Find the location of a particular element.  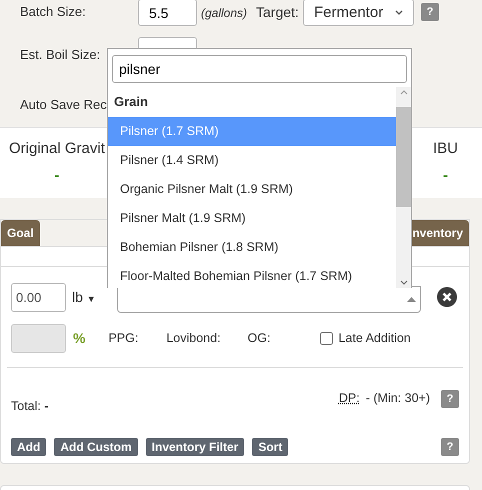

total-label: Total: is located at coordinates (26, 406).